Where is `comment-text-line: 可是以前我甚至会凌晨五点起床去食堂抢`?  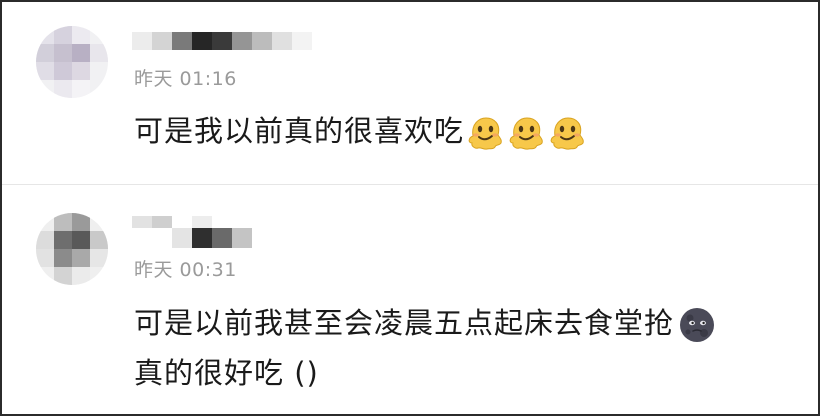 comment-text-line: 可是以前我甚至会凌晨五点起床去食堂抢 is located at coordinates (464, 323).